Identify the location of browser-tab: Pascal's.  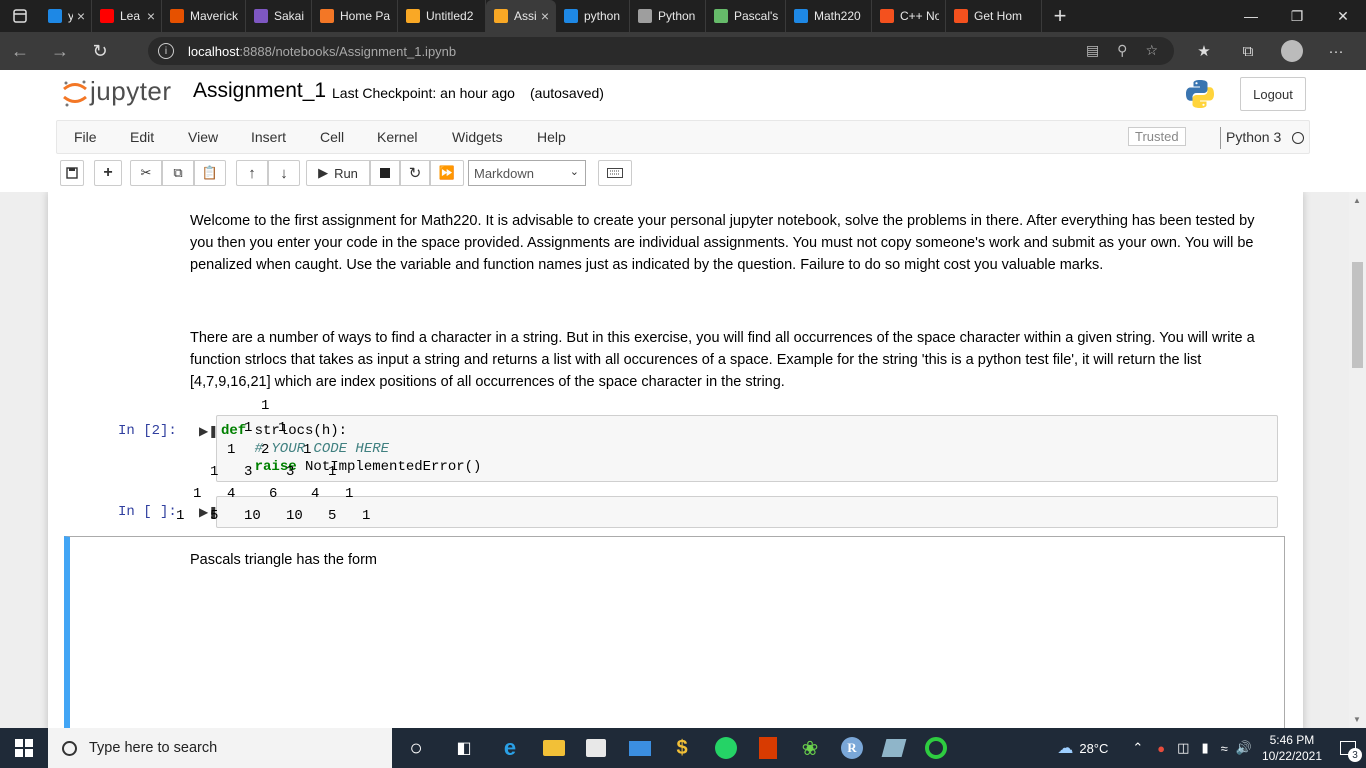
(746, 16).